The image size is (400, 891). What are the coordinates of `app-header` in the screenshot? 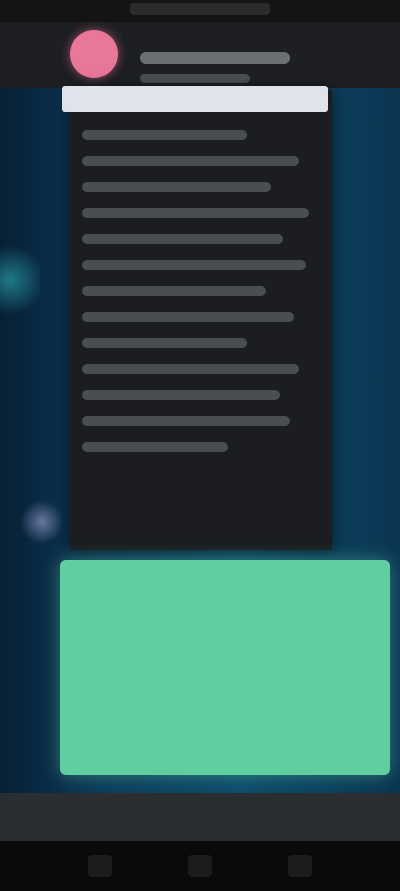 It's located at (200, 55).